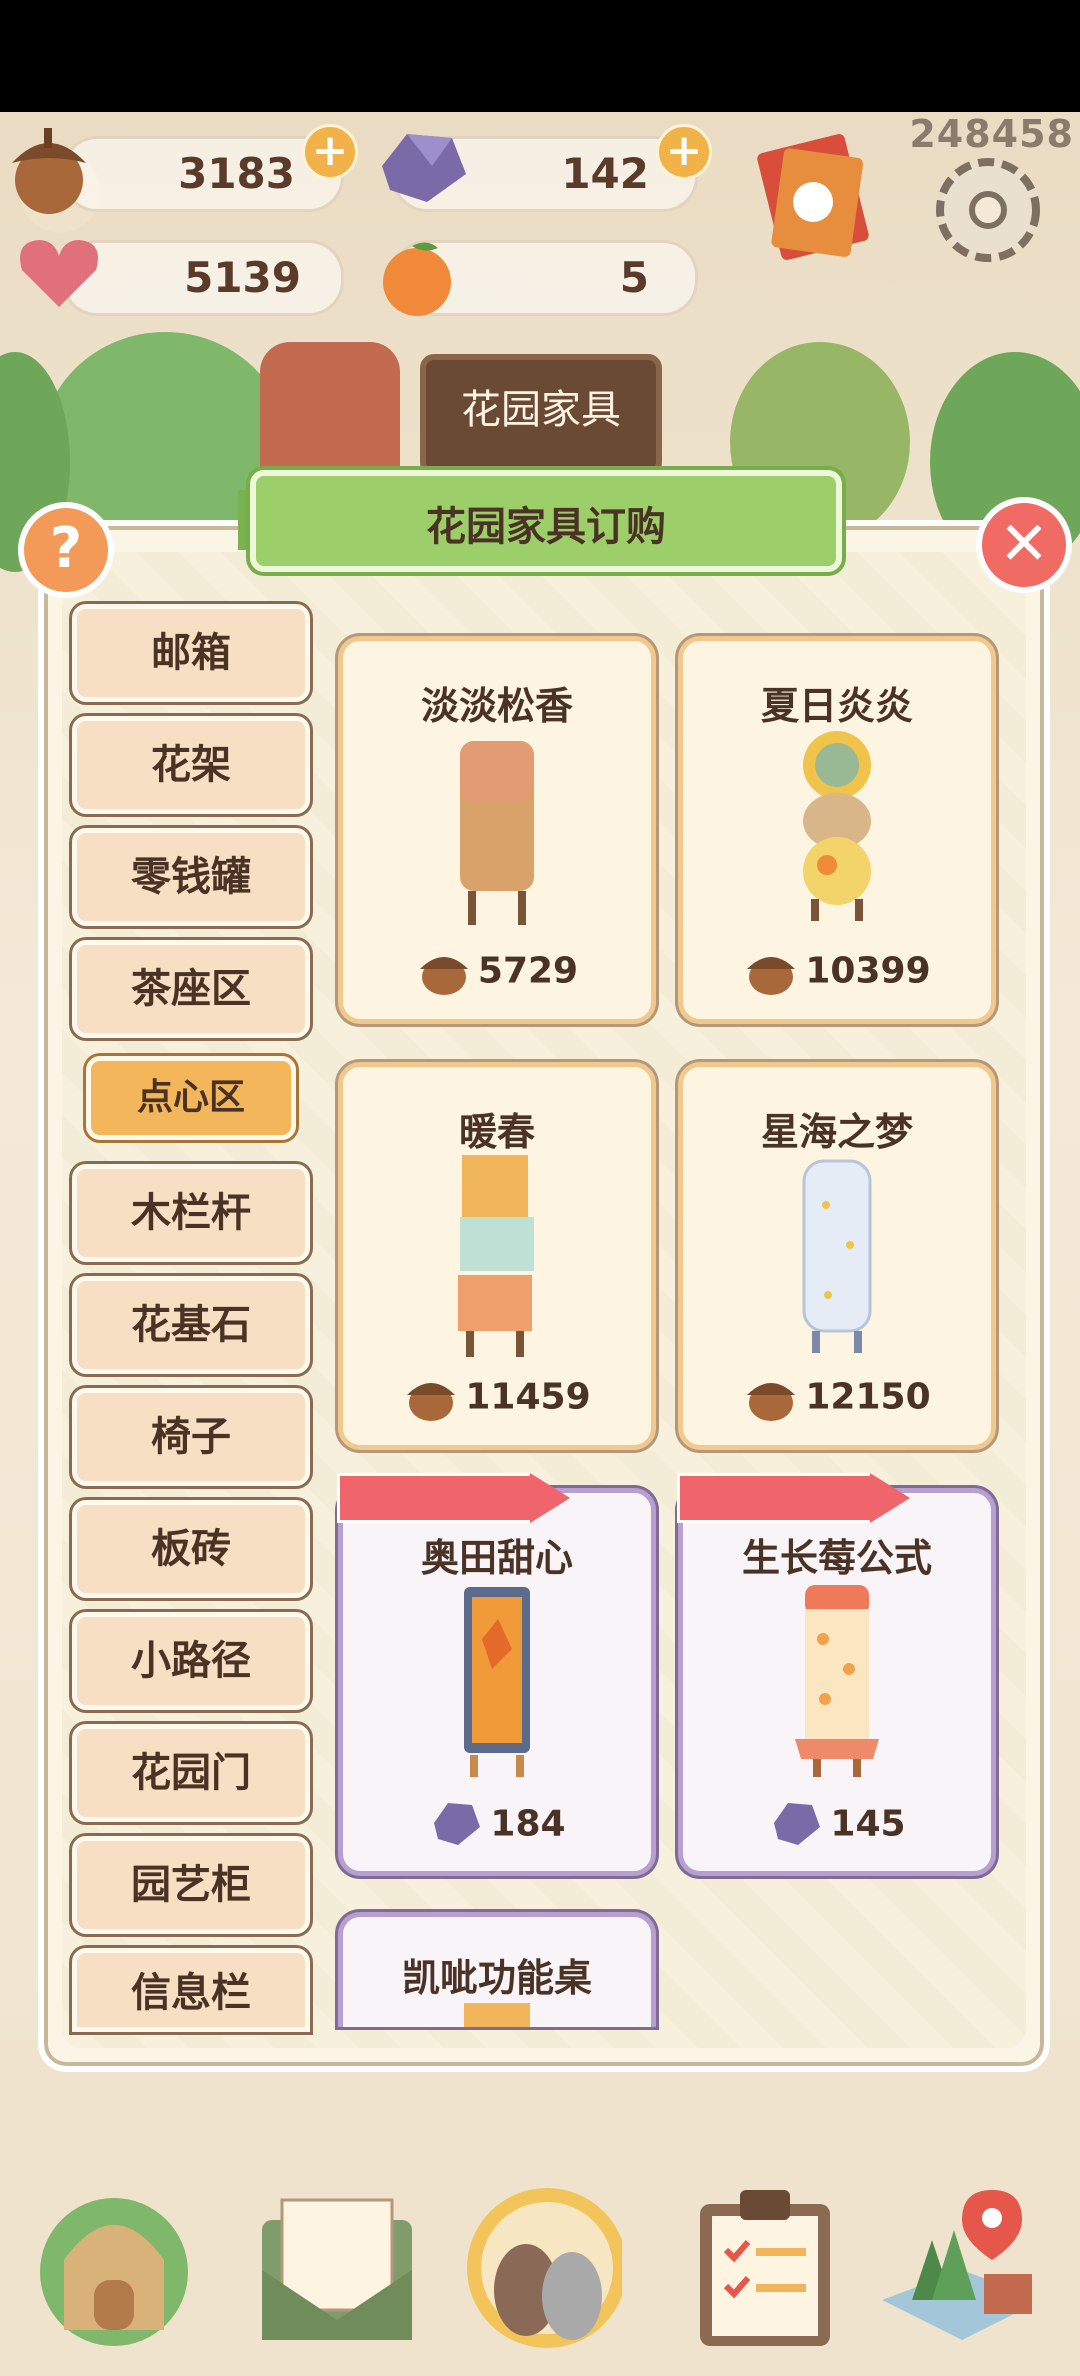  I want to click on item-card: 星海之梦 12150, so click(837, 1256).